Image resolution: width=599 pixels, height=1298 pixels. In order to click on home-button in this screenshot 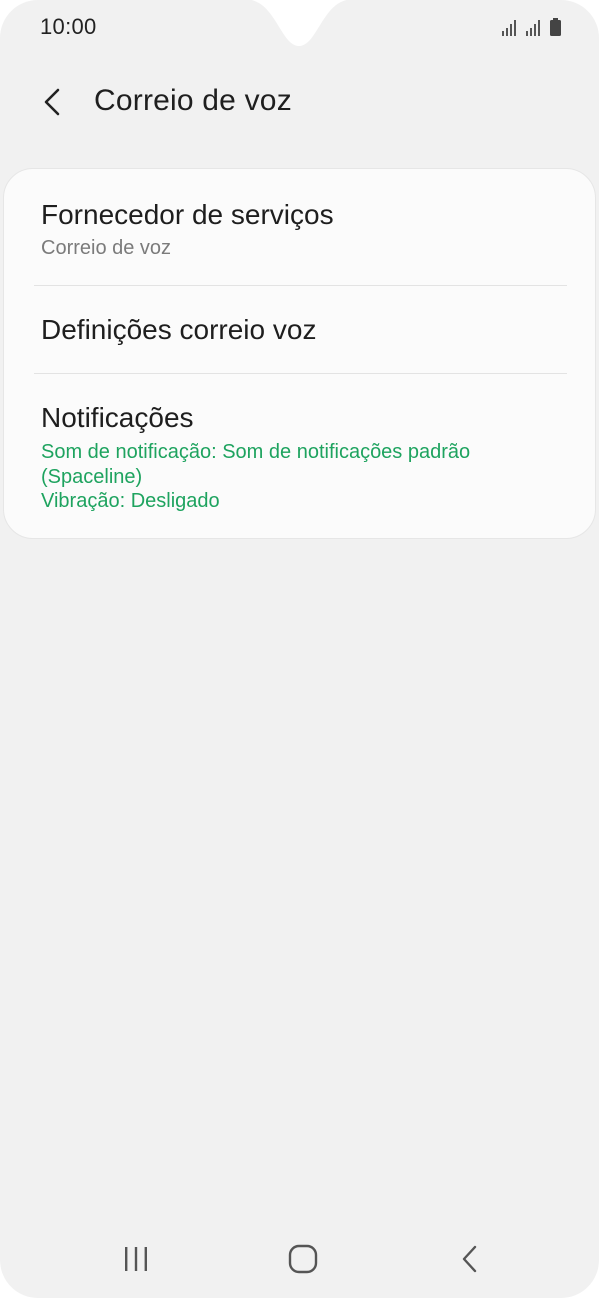, I will do `click(303, 1259)`.